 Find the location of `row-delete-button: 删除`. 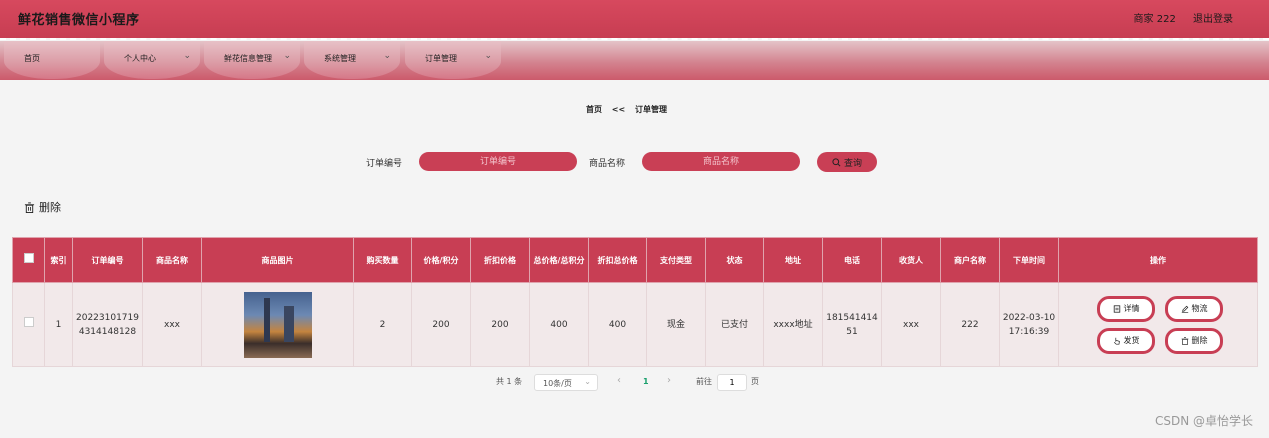

row-delete-button: 删除 is located at coordinates (1194, 341).